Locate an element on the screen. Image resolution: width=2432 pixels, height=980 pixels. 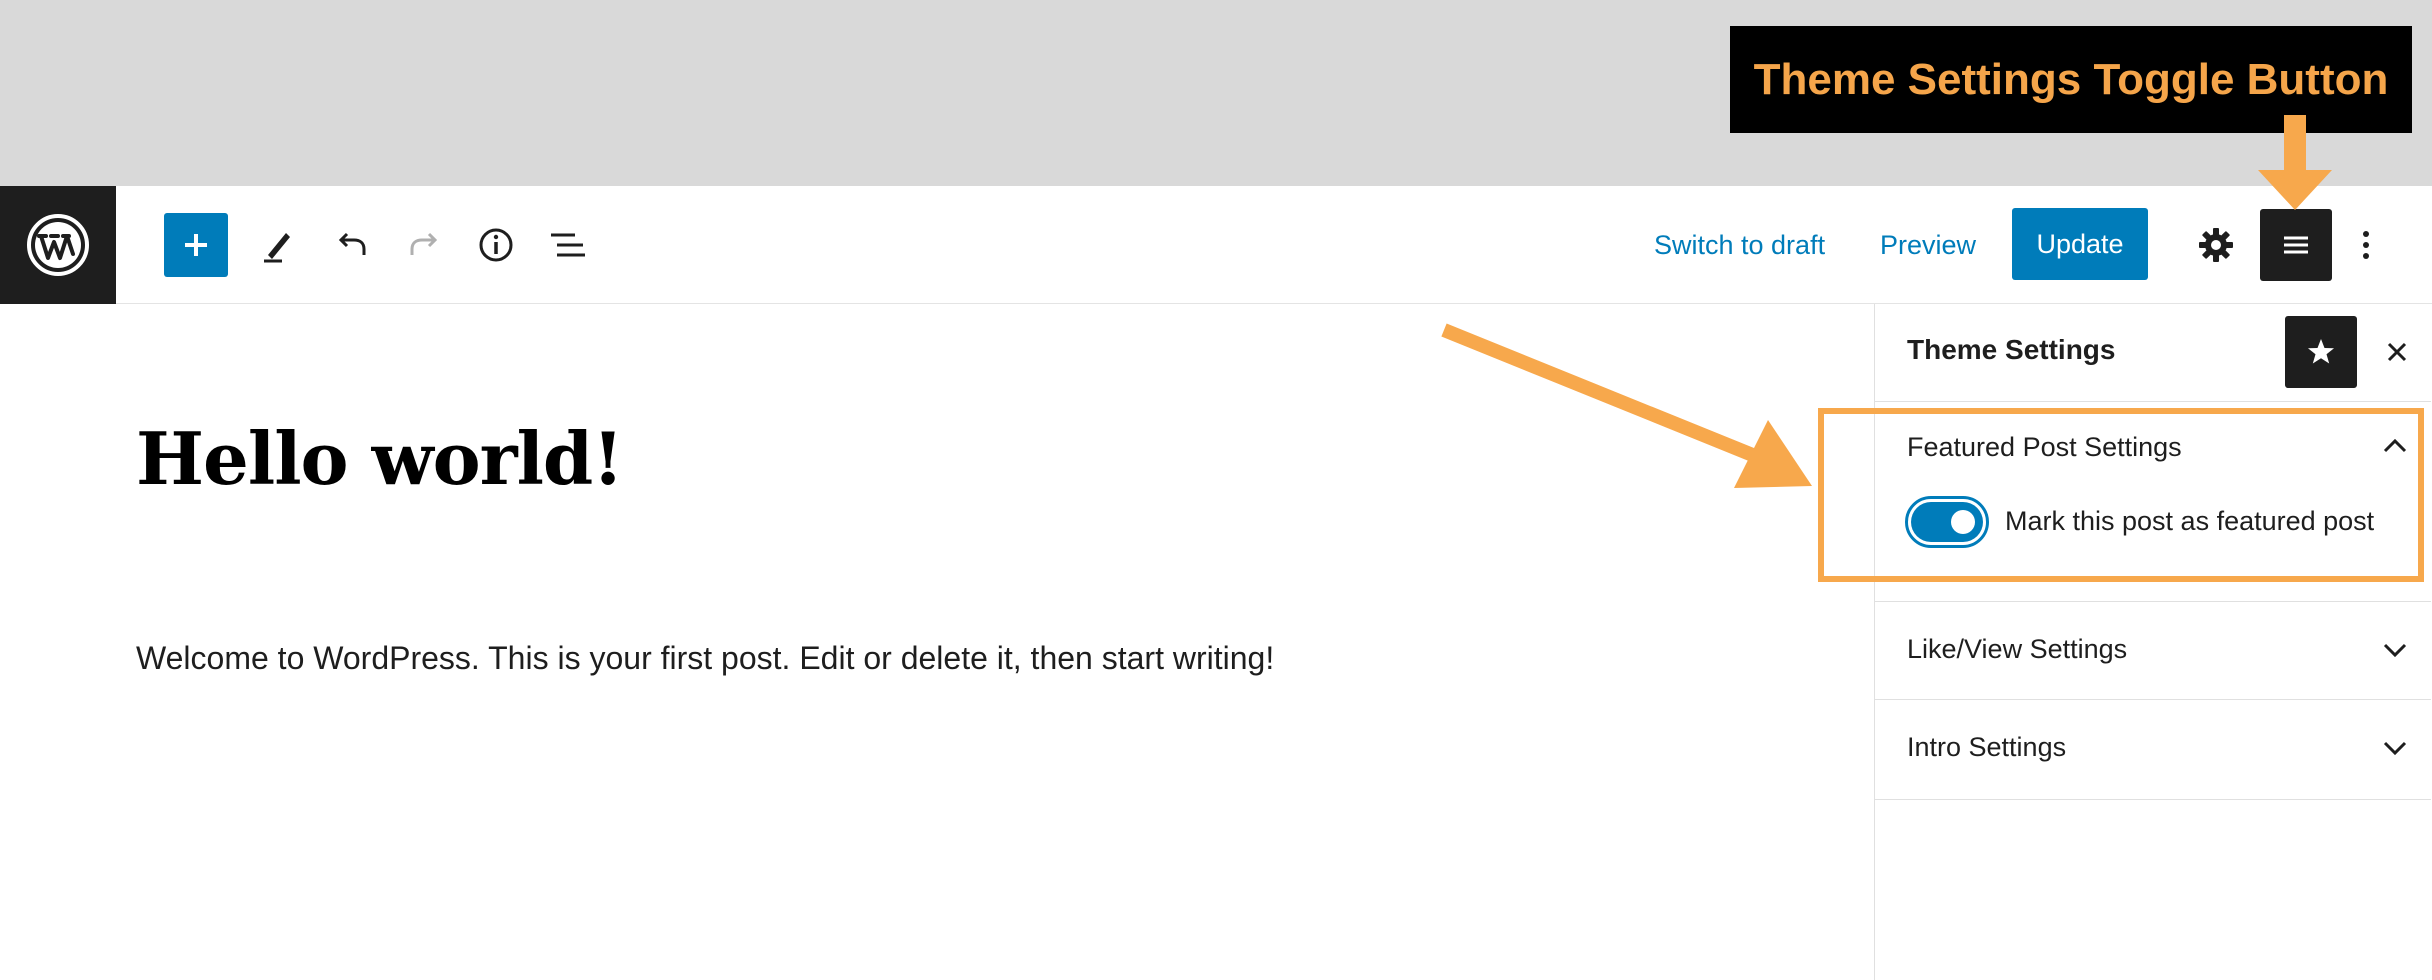
plus-icon is located at coordinates (196, 245).